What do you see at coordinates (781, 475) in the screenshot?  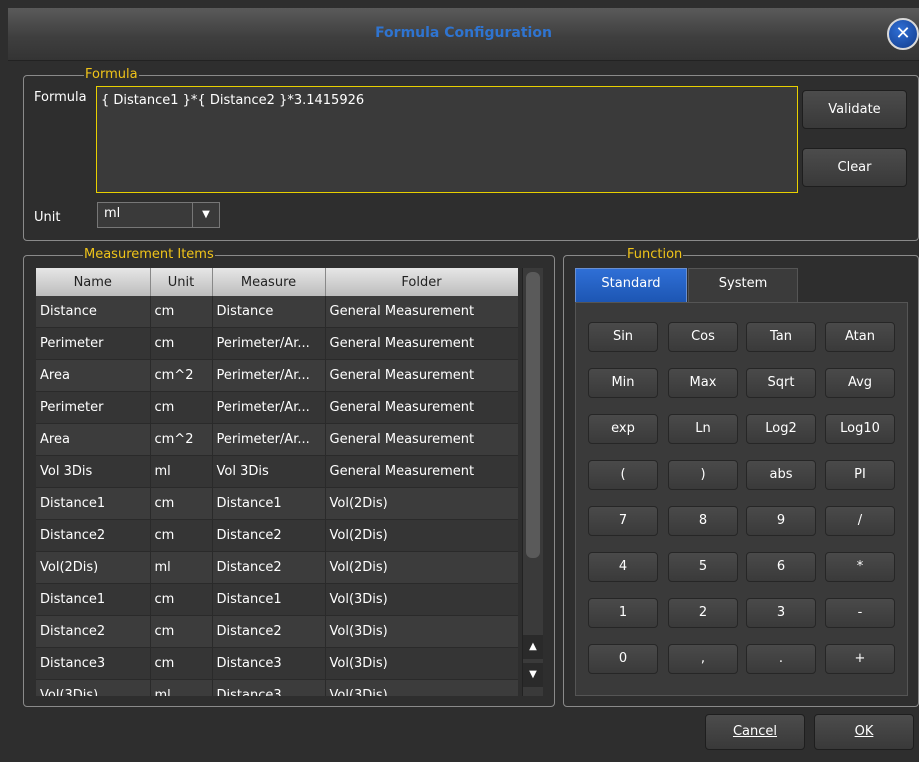 I see `function-key: abs` at bounding box center [781, 475].